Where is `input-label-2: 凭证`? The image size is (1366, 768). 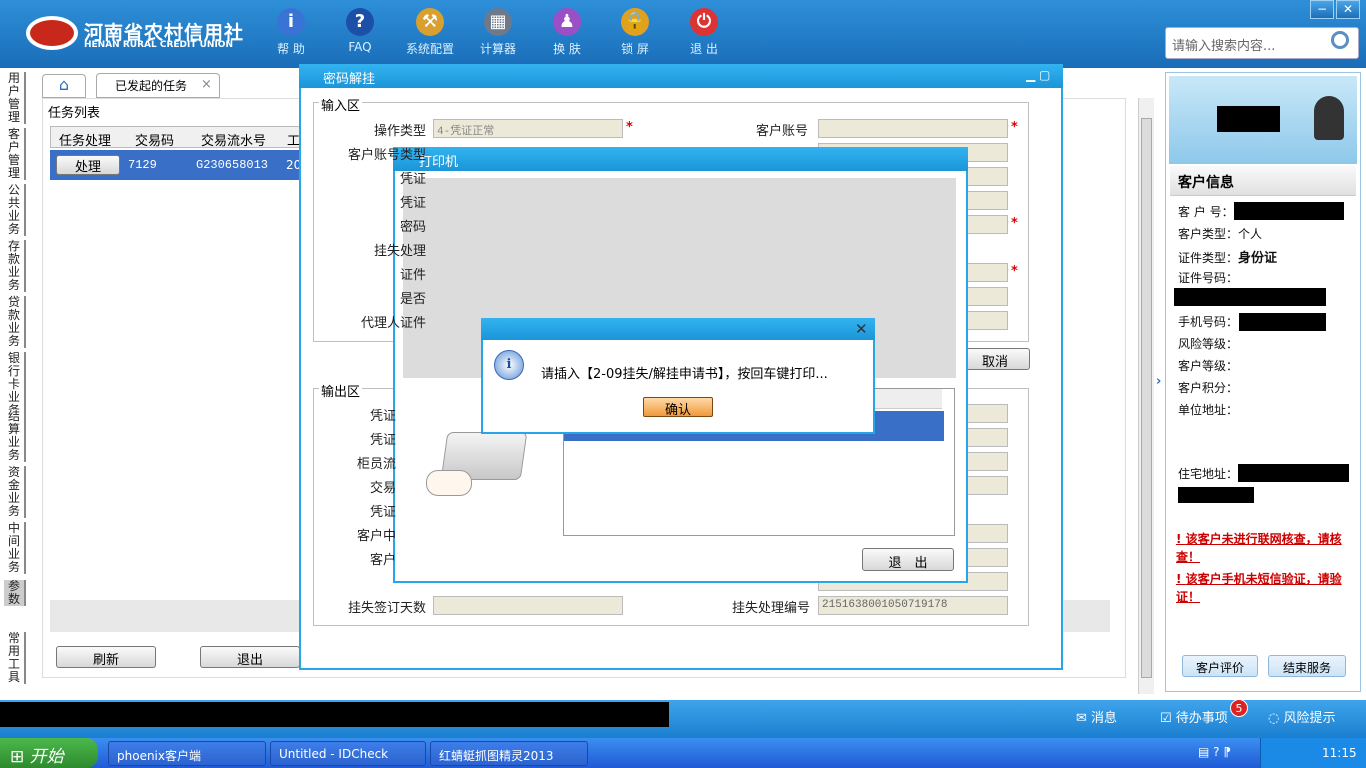
input-label-2: 凭证 is located at coordinates (412, 179).